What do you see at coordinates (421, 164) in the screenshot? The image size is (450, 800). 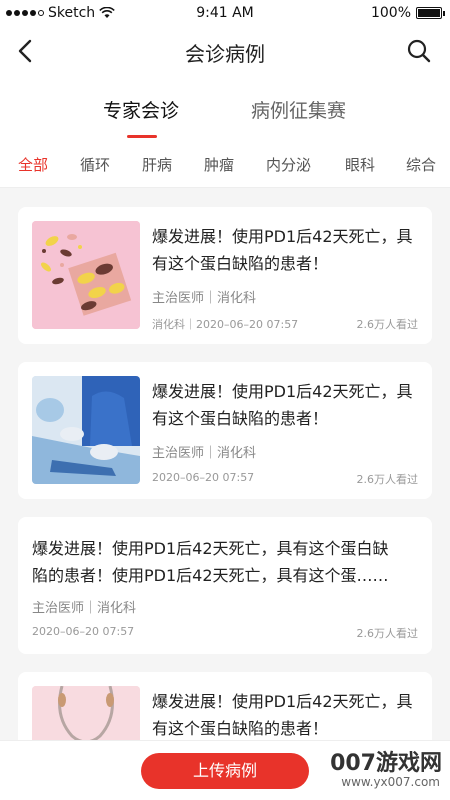 I see `category-general: 综合` at bounding box center [421, 164].